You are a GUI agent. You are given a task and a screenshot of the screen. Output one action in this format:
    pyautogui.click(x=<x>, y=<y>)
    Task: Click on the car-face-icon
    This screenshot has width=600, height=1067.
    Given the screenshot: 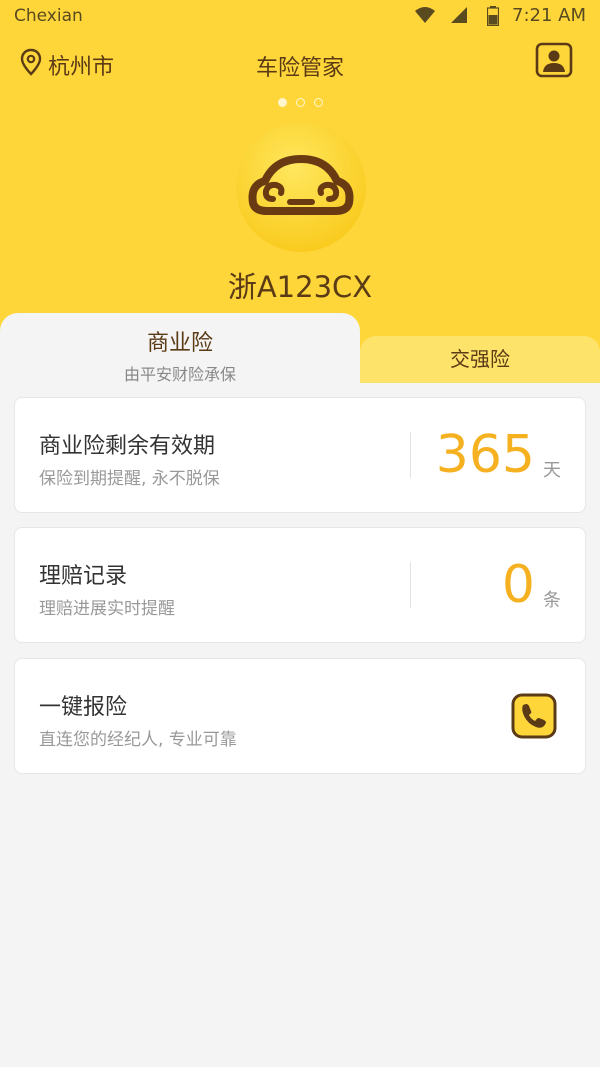 What is the action you would take?
    pyautogui.click(x=301, y=187)
    